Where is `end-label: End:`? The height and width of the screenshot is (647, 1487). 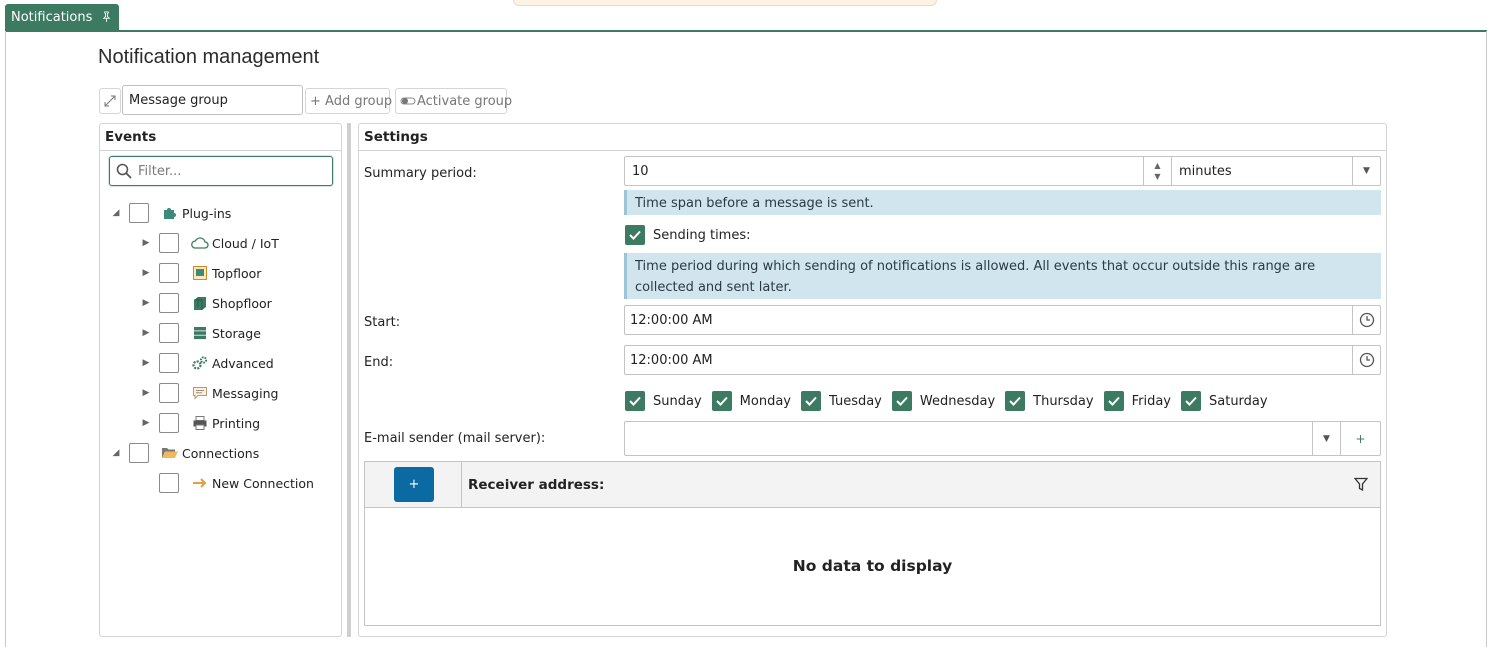 end-label: End: is located at coordinates (379, 362).